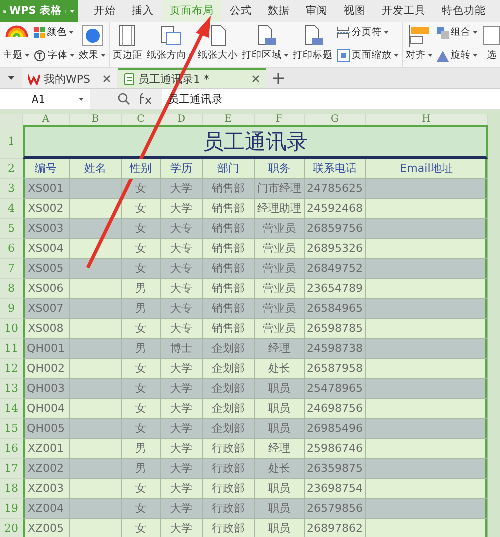 Image resolution: width=500 pixels, height=537 pixels. What do you see at coordinates (96, 119) in the screenshot?
I see `column-header: B` at bounding box center [96, 119].